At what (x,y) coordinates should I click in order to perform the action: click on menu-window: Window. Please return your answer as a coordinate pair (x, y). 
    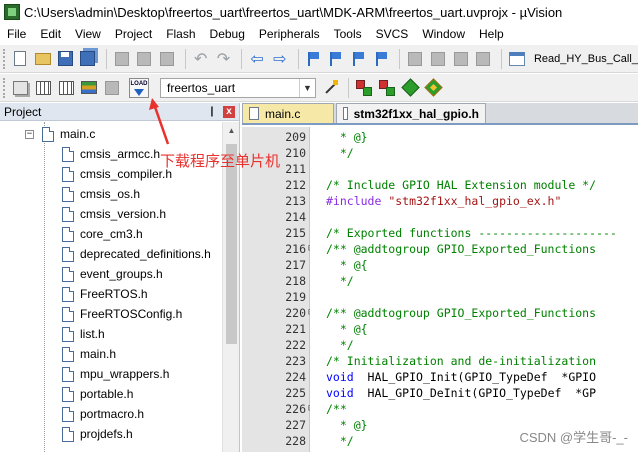
    Looking at the image, I should click on (443, 34).